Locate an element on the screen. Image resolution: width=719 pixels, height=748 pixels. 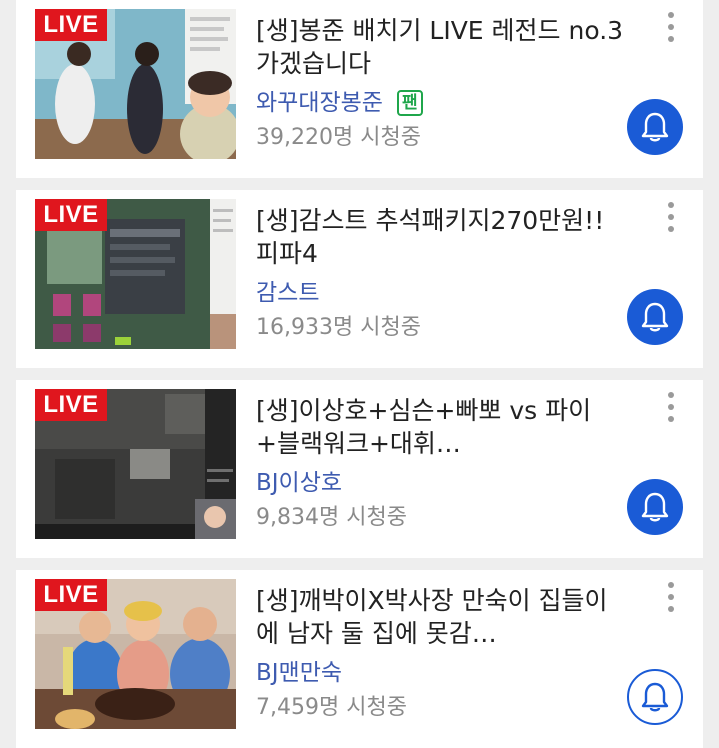
channel-name: BJ이상호 is located at coordinates (299, 483).